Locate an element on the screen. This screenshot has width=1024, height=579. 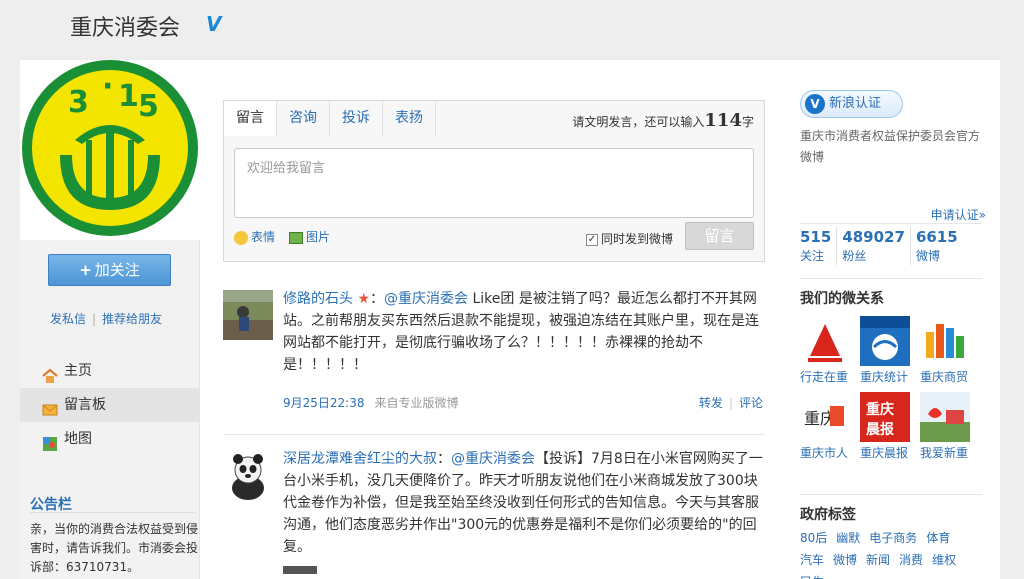
notice-title: 公告栏 is located at coordinates (51, 505).